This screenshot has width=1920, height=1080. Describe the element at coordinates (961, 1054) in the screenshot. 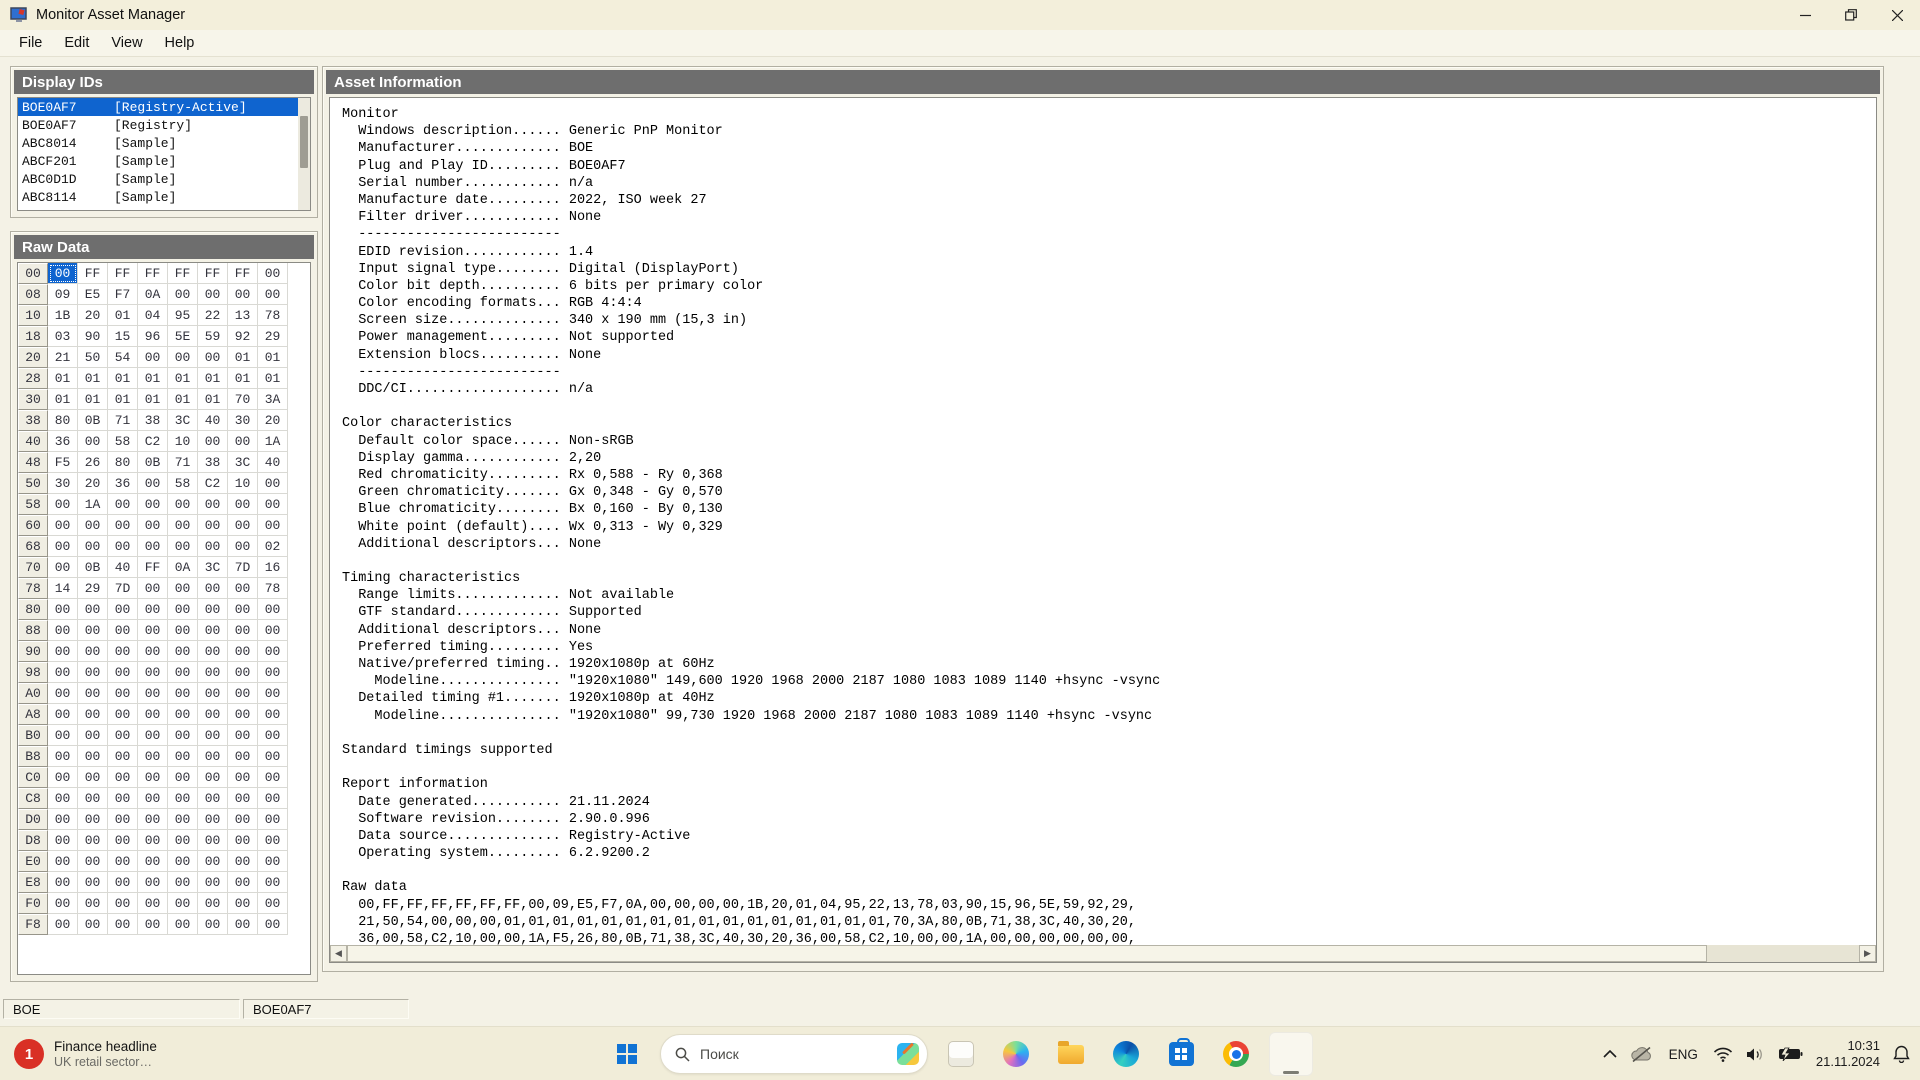

I see `taskbar-app-app-window` at that location.